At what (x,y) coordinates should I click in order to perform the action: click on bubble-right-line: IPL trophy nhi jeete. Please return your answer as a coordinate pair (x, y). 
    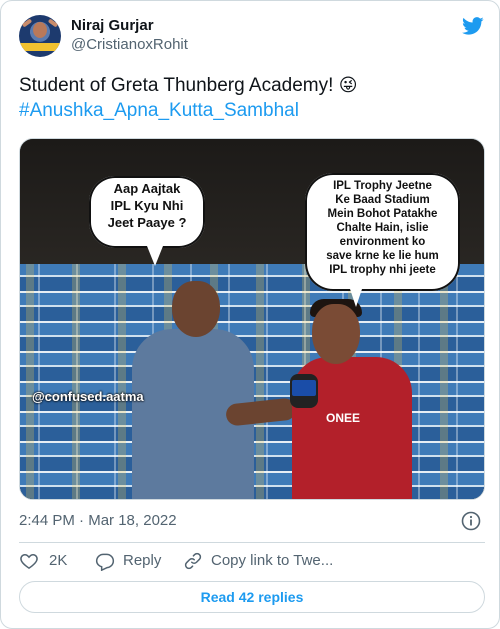
    Looking at the image, I should click on (382, 270).